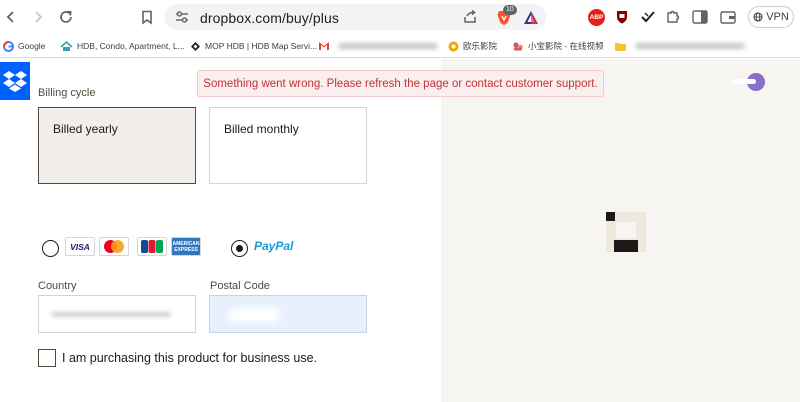 The height and width of the screenshot is (402, 800). Describe the element at coordinates (195, 46) in the screenshot. I see `map-icon` at that location.